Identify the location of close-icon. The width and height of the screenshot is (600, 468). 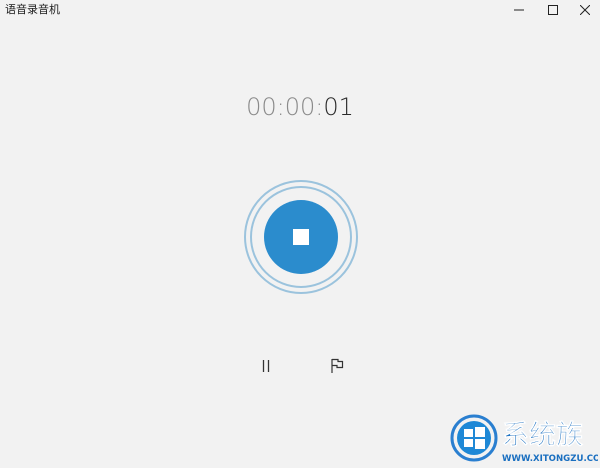
(585, 10).